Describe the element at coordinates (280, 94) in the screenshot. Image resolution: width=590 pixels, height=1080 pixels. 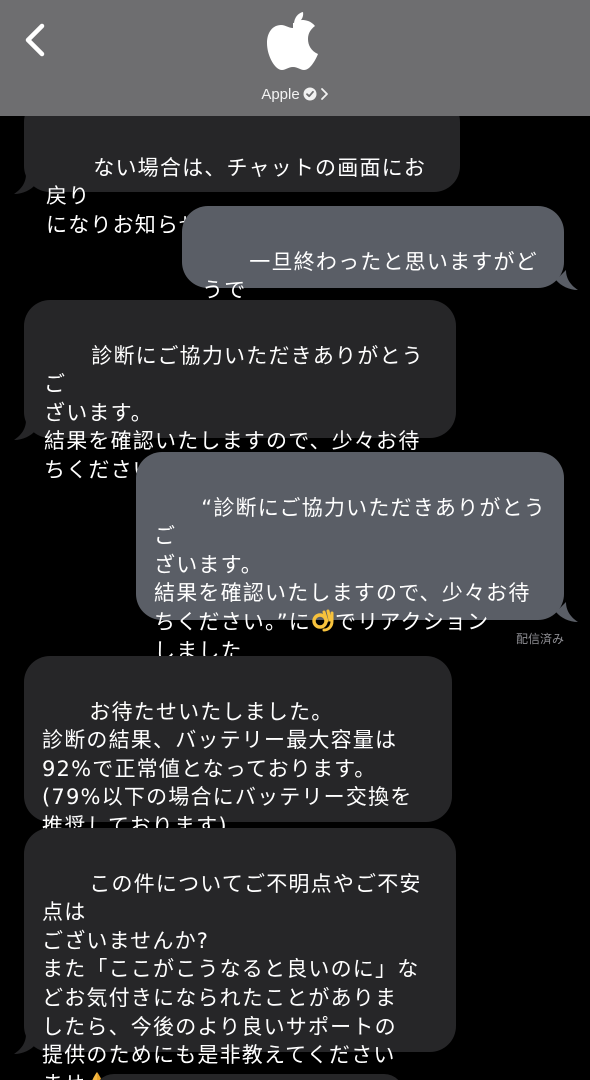
I see `contact-name: Apple` at that location.